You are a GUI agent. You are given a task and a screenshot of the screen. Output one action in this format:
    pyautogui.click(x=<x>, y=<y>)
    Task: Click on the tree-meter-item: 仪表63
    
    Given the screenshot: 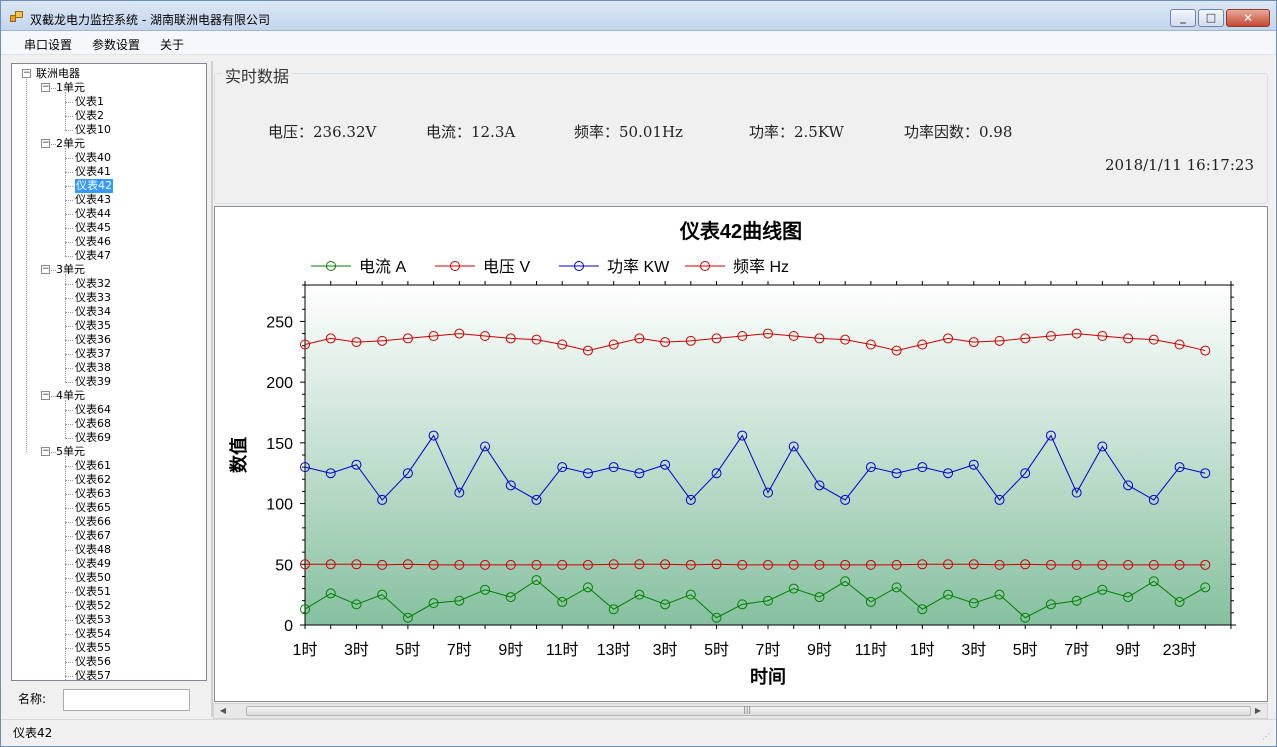 What is the action you would take?
    pyautogui.click(x=93, y=494)
    